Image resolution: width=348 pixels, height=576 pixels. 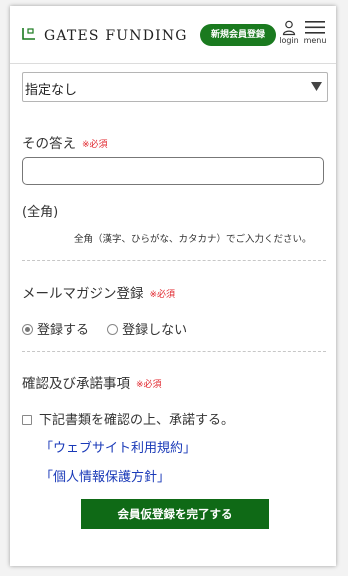 What do you see at coordinates (51, 90) in the screenshot?
I see `dropdown-selected-value: 指定なし` at bounding box center [51, 90].